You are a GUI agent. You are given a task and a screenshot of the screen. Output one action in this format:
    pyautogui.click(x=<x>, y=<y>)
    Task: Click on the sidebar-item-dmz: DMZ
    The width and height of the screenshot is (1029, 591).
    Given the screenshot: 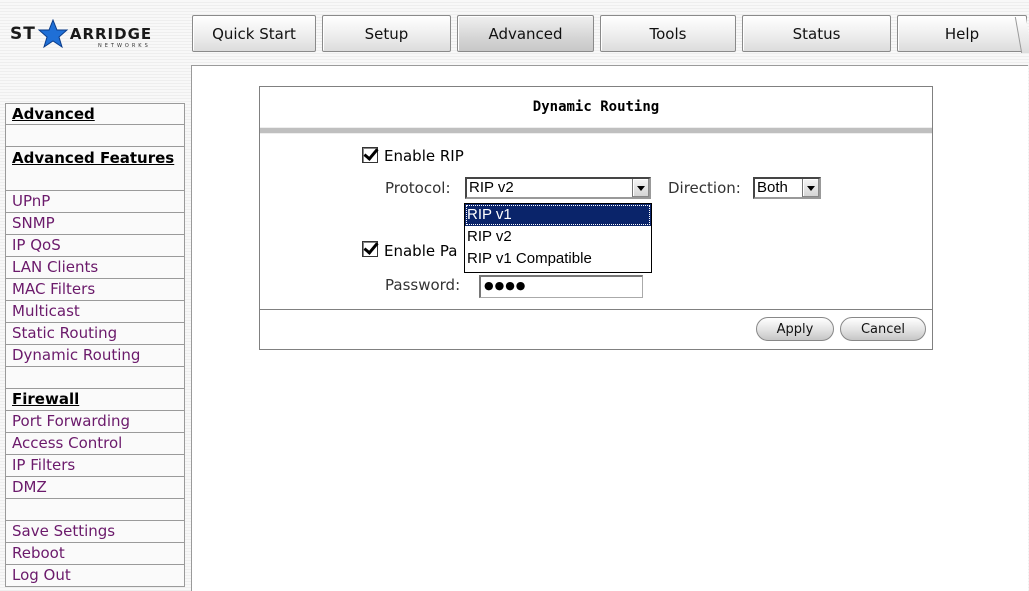 What is the action you would take?
    pyautogui.click(x=95, y=488)
    